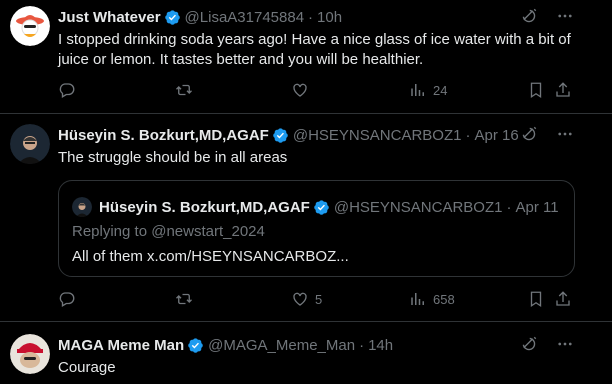  Describe the element at coordinates (168, 231) in the screenshot. I see `replying-to: Replying to @newstart_2024` at that location.